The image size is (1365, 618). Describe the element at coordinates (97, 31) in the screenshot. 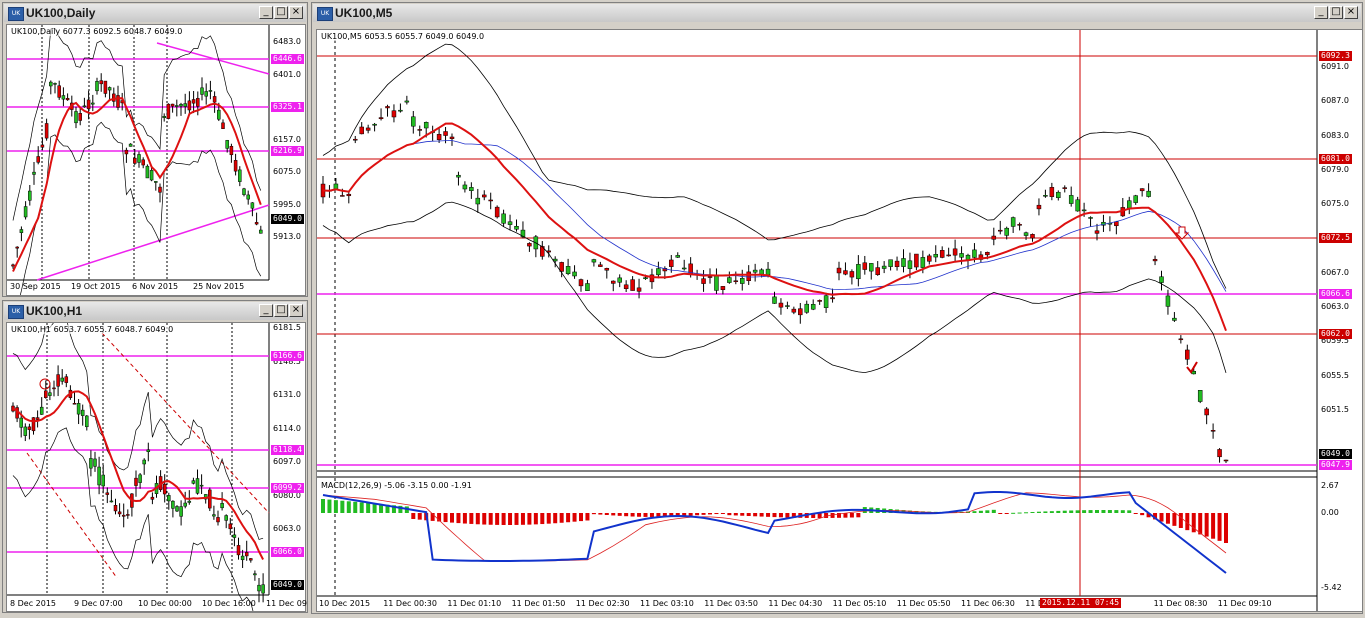

I see `daily-chart-header: UK100,Daily 6077.3 6092.5 6048.7 6049.0` at that location.